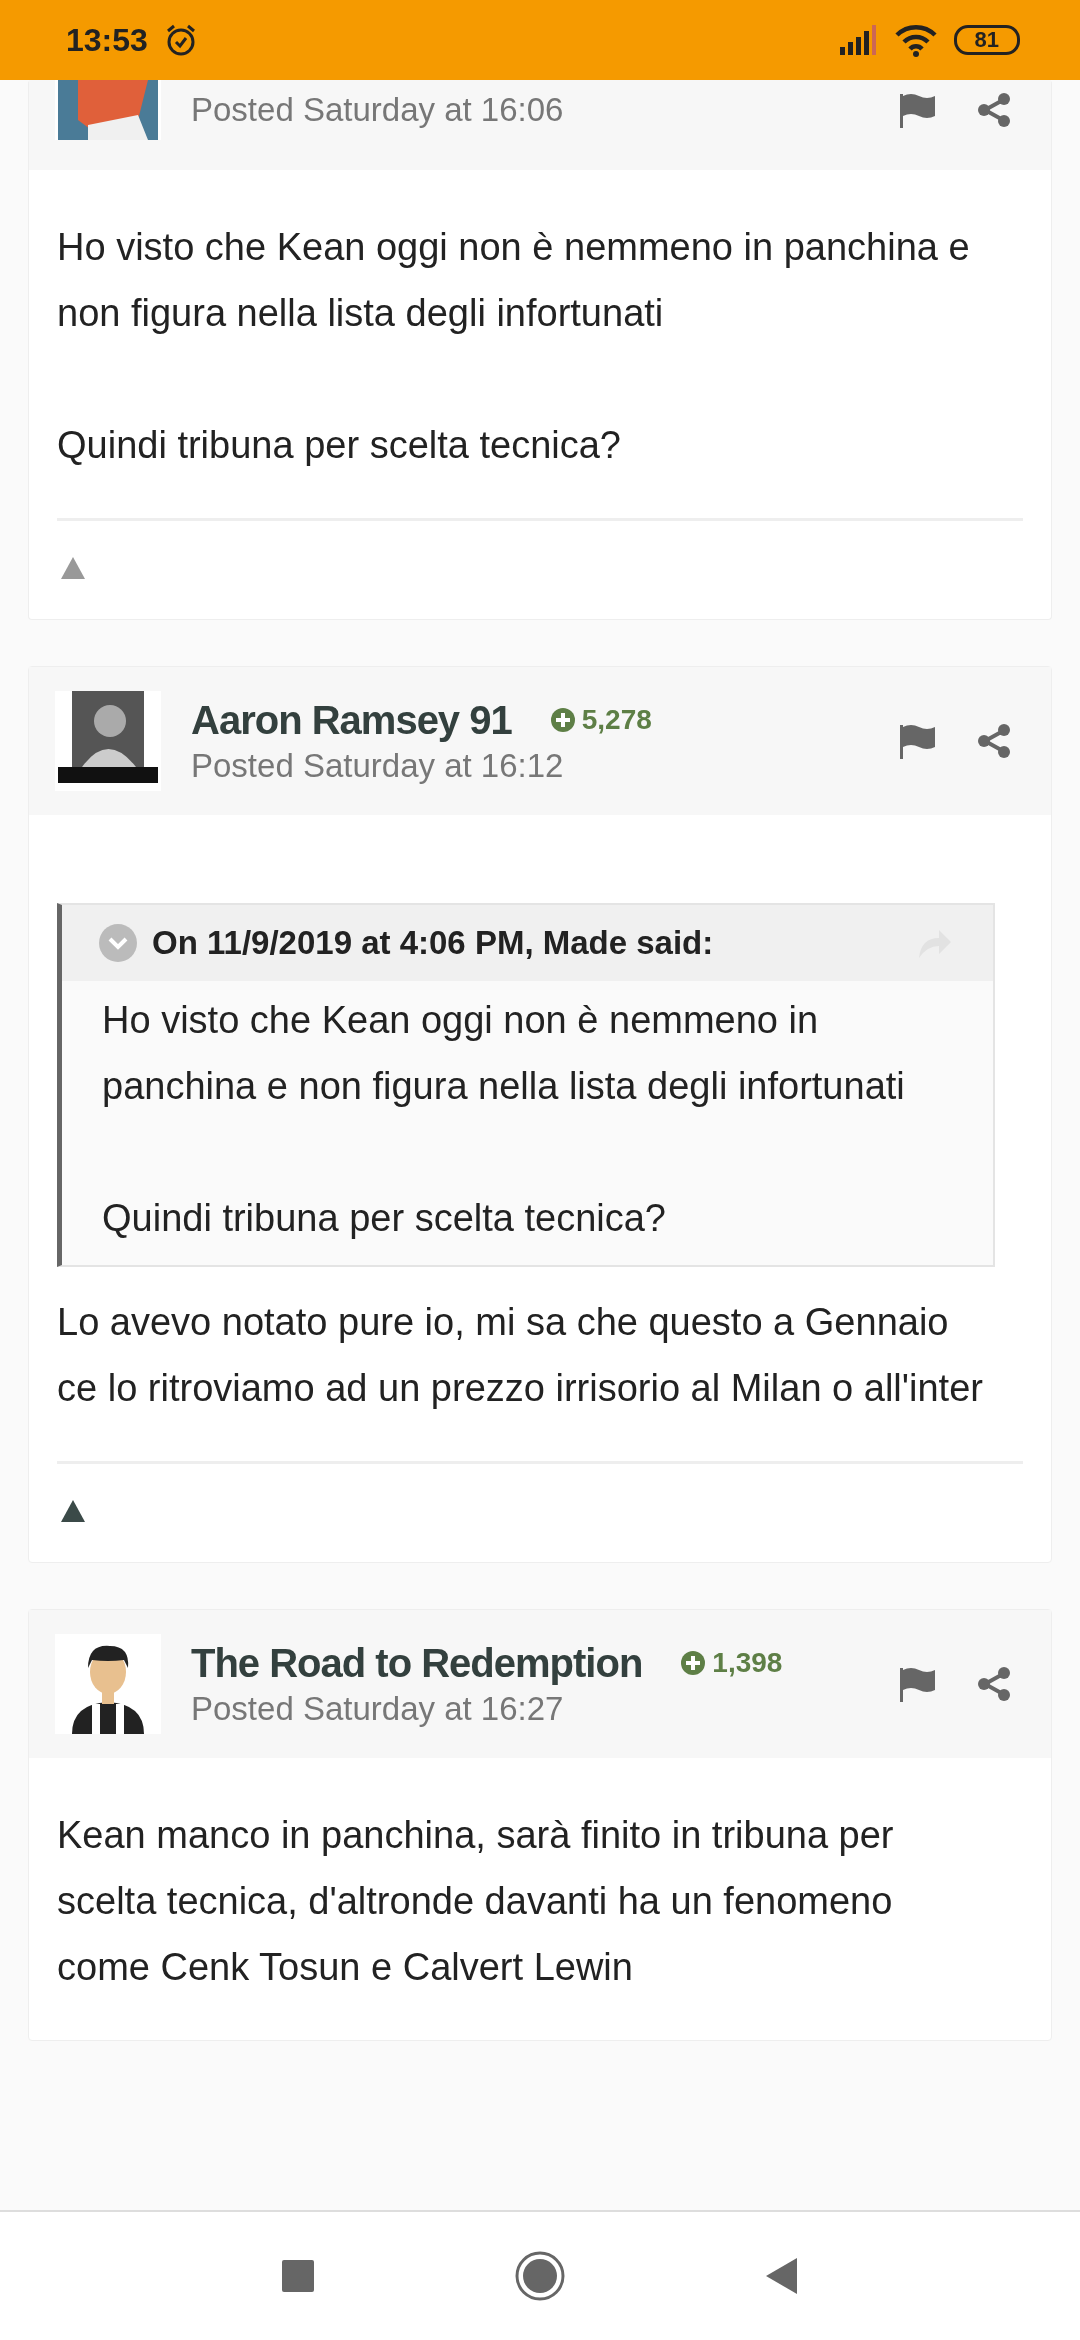  I want to click on back-triangle-icon, so click(782, 2276).